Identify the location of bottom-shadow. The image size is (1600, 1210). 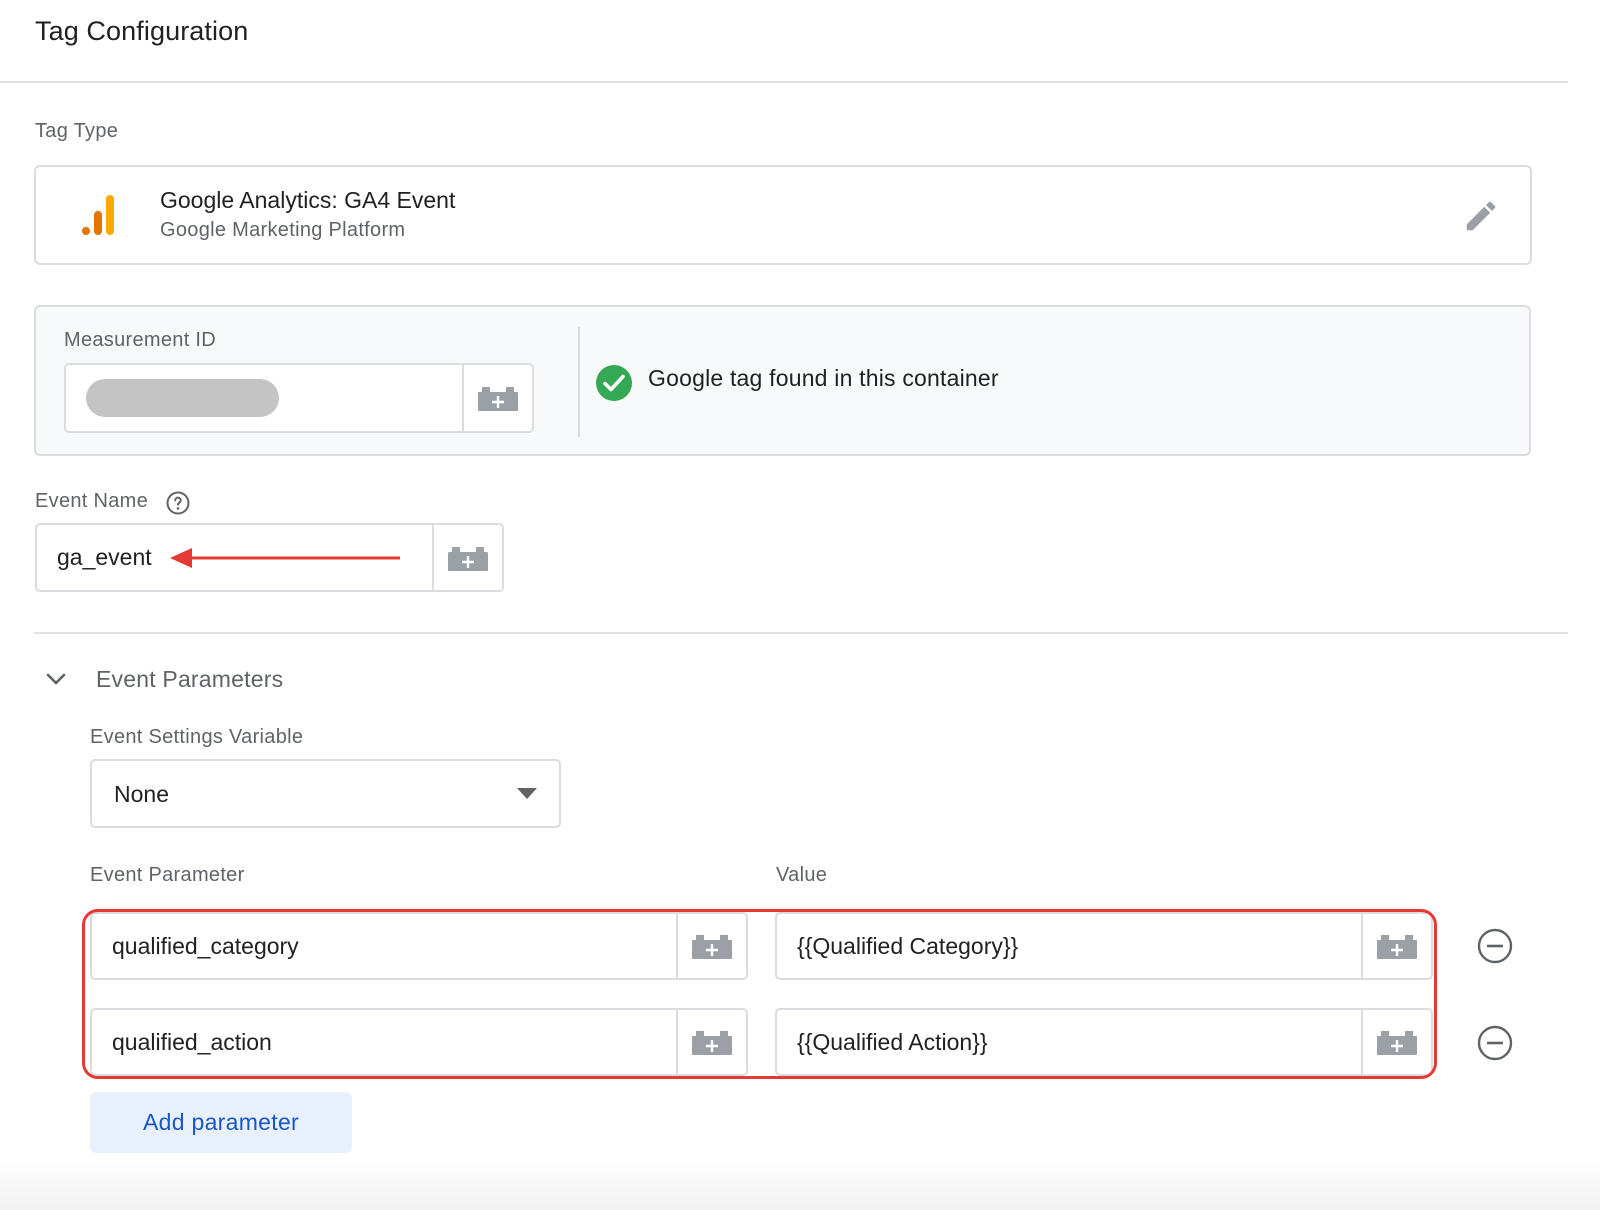
(800, 1185).